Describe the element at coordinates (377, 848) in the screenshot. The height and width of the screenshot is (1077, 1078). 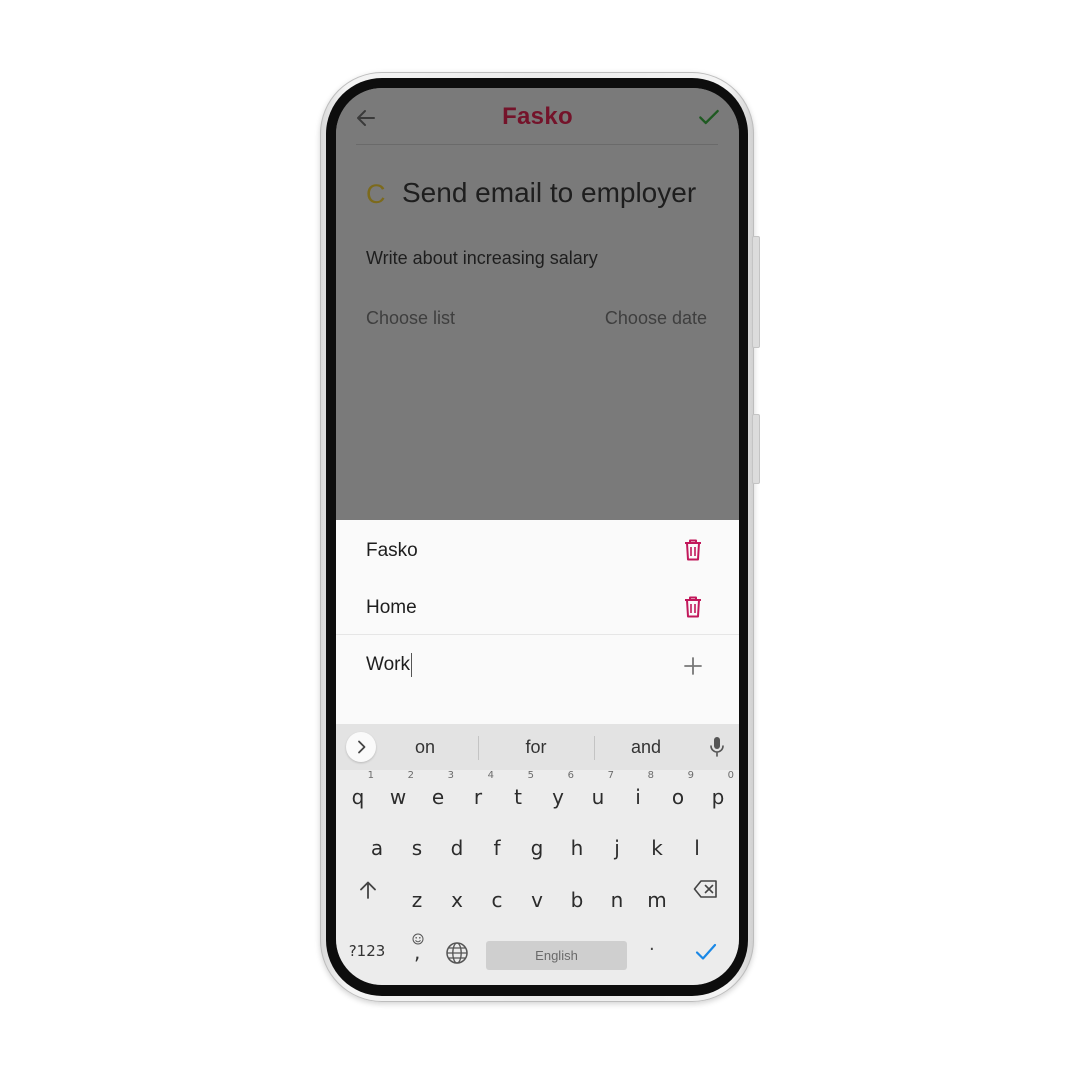
I see `key-a: a` at that location.